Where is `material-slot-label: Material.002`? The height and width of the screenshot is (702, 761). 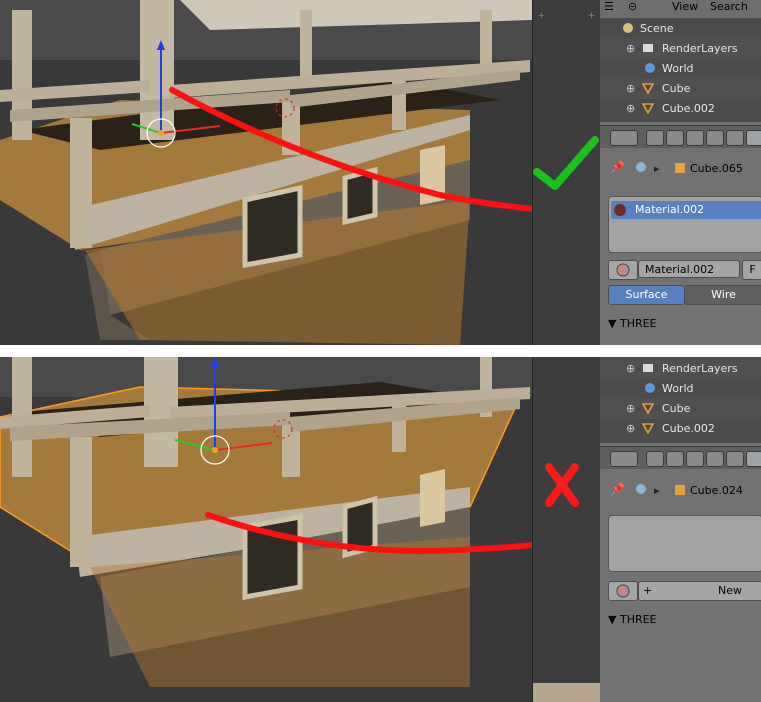 material-slot-label: Material.002 is located at coordinates (670, 209).